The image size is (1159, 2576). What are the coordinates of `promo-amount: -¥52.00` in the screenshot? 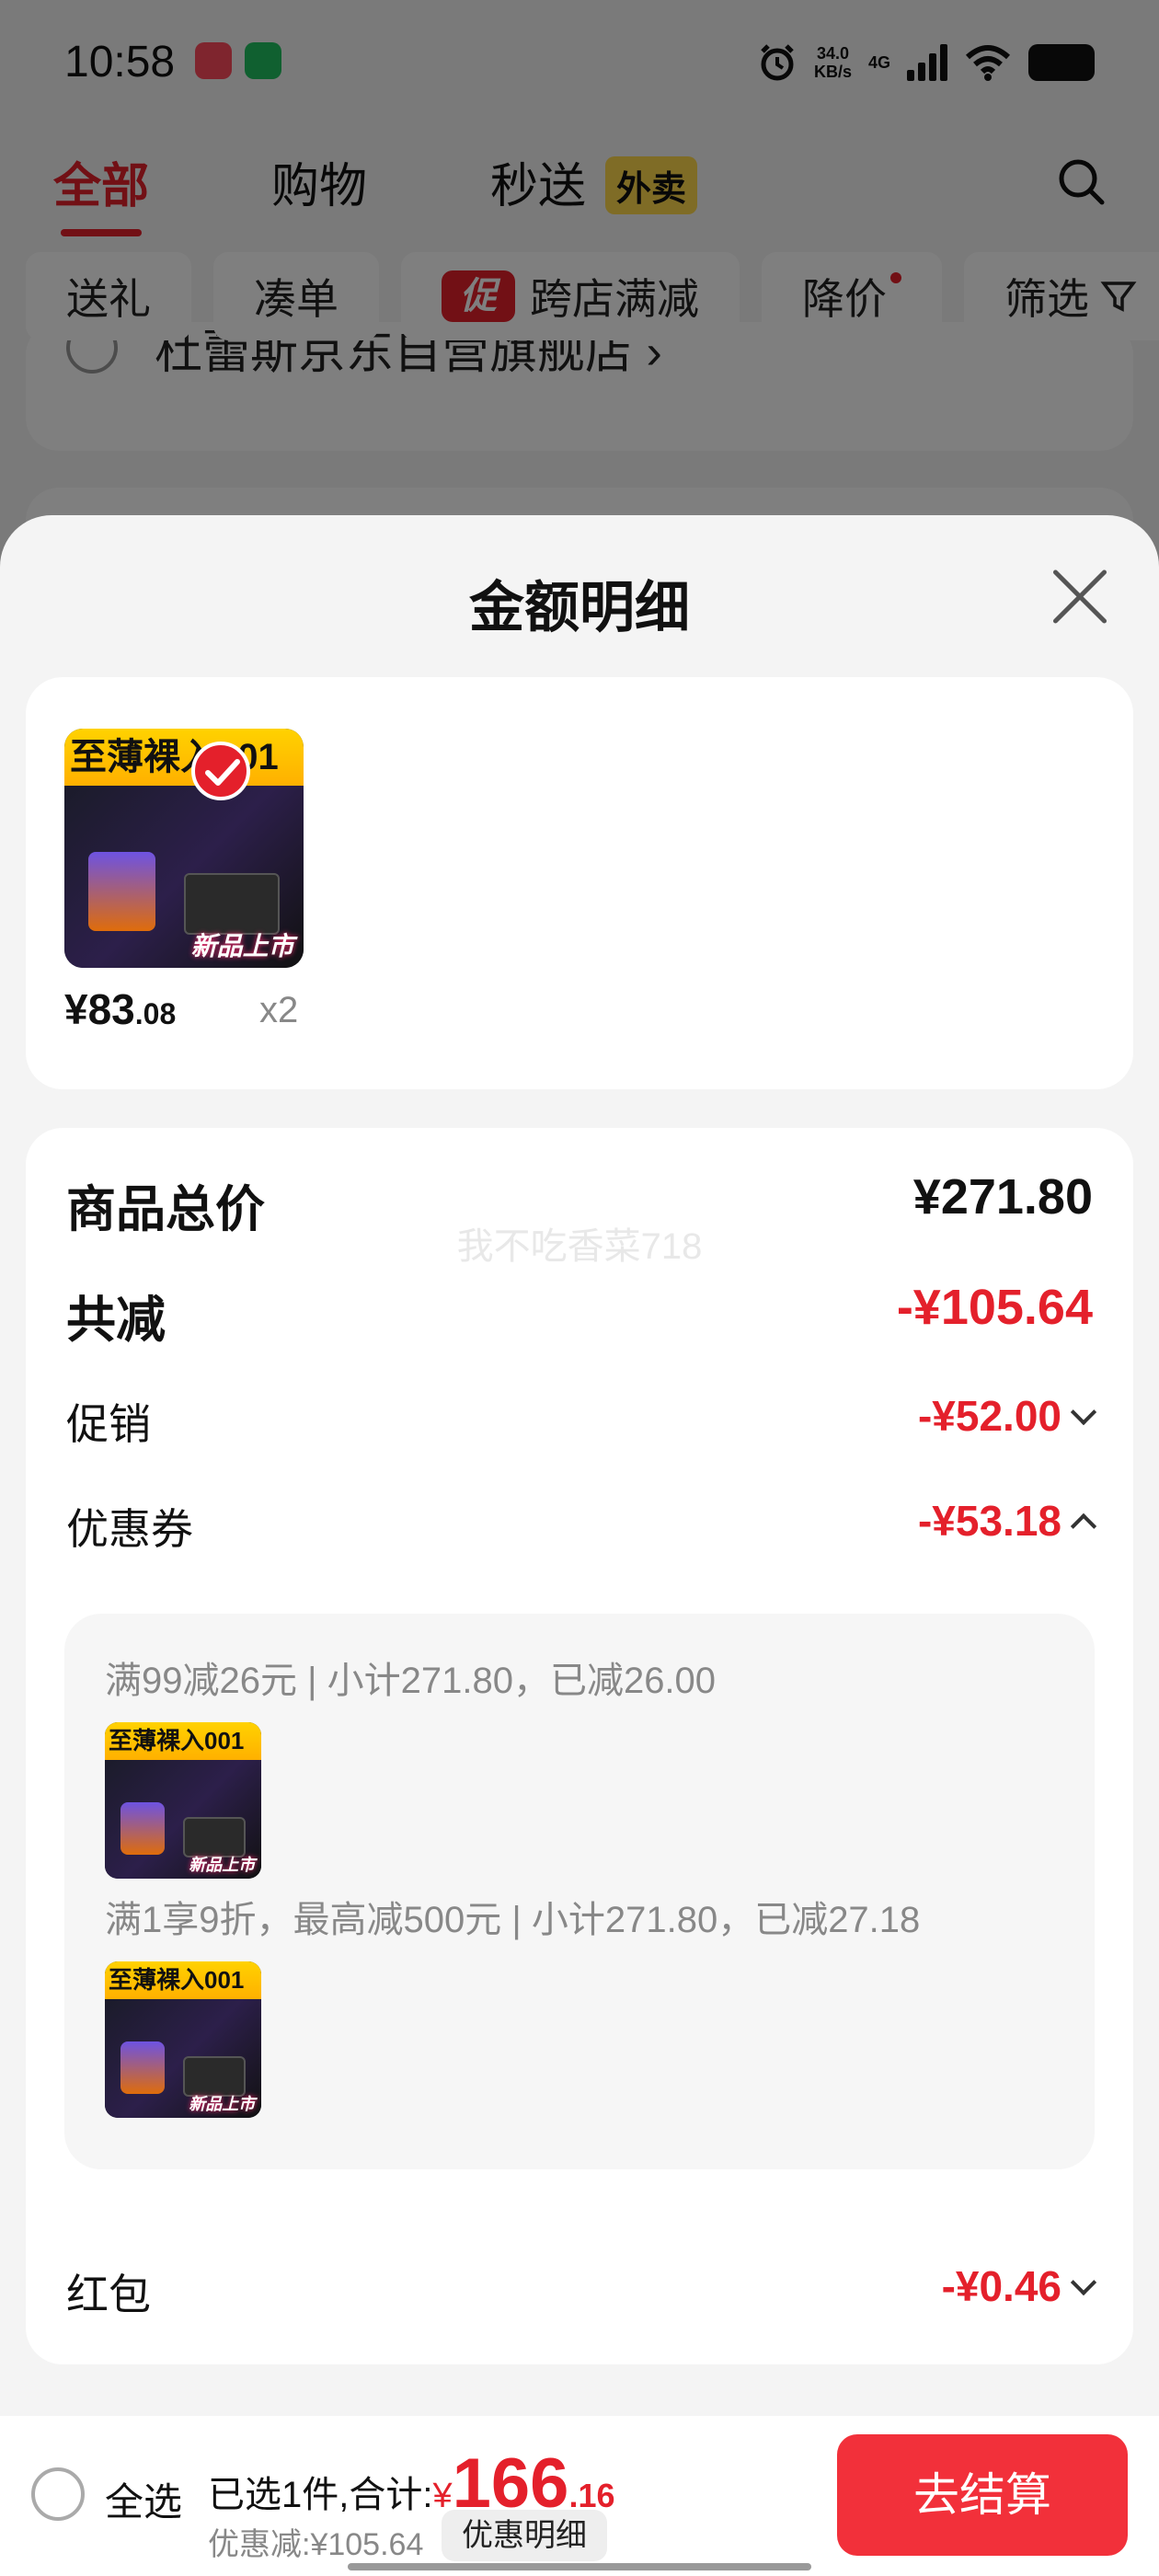 It's located at (989, 1416).